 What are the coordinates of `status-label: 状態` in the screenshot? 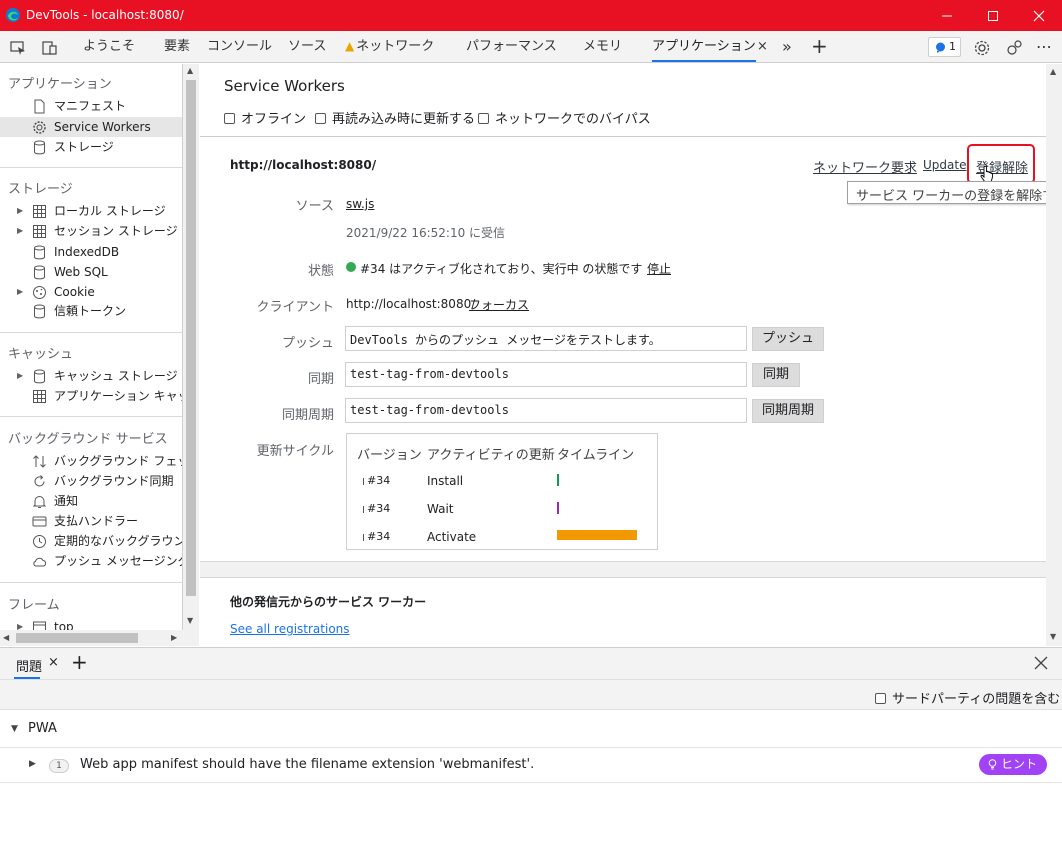 It's located at (320, 271).